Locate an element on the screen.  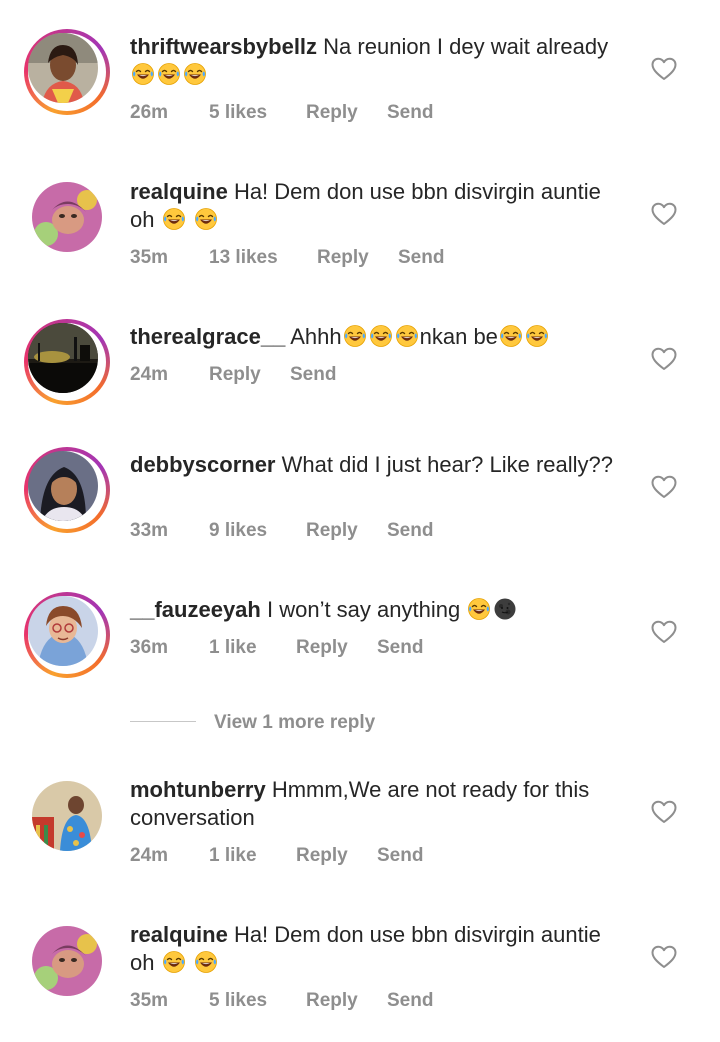
comment-likes-count: 9 likes is located at coordinates (238, 531).